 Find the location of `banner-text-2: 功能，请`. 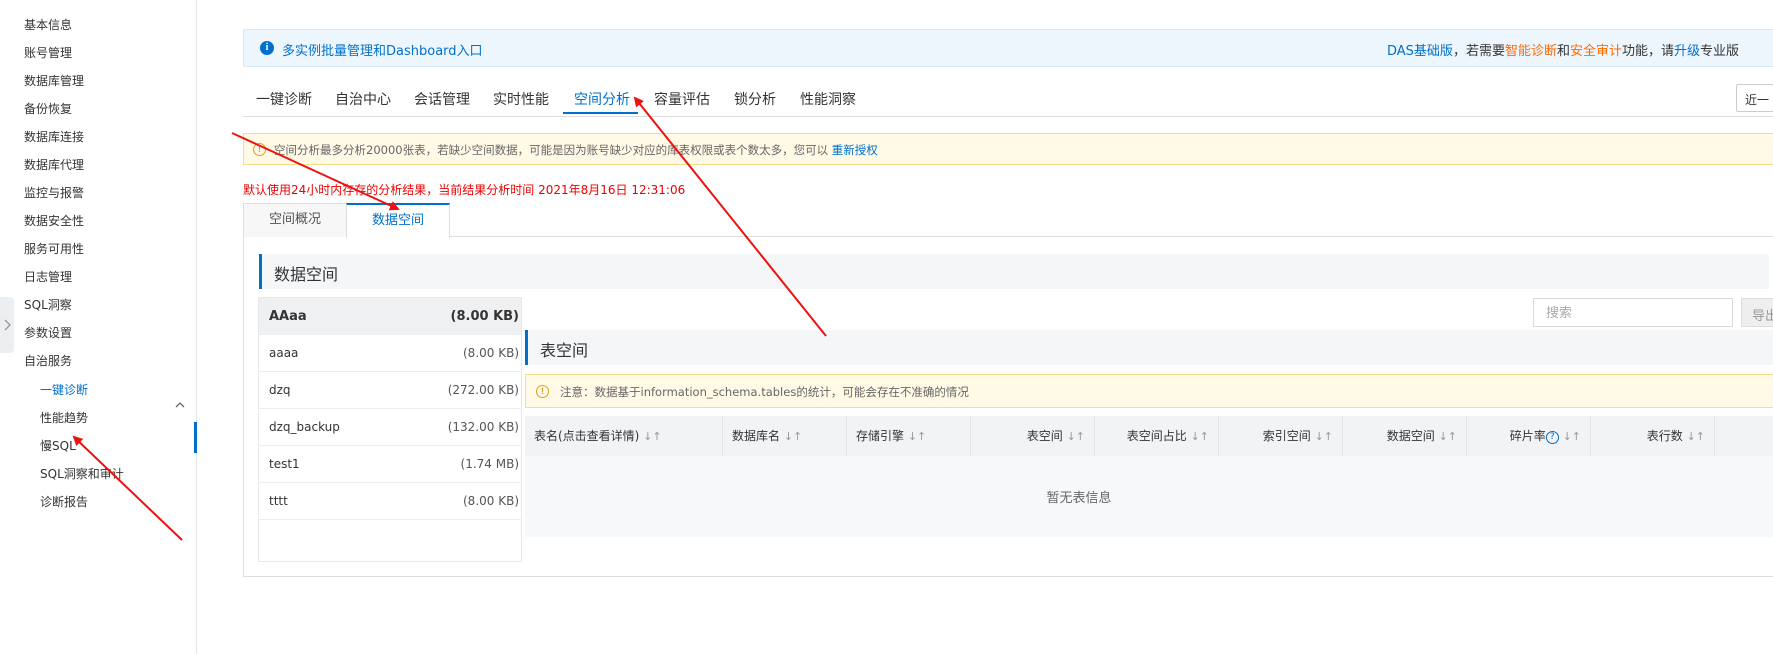

banner-text-2: 功能，请 is located at coordinates (1648, 51).